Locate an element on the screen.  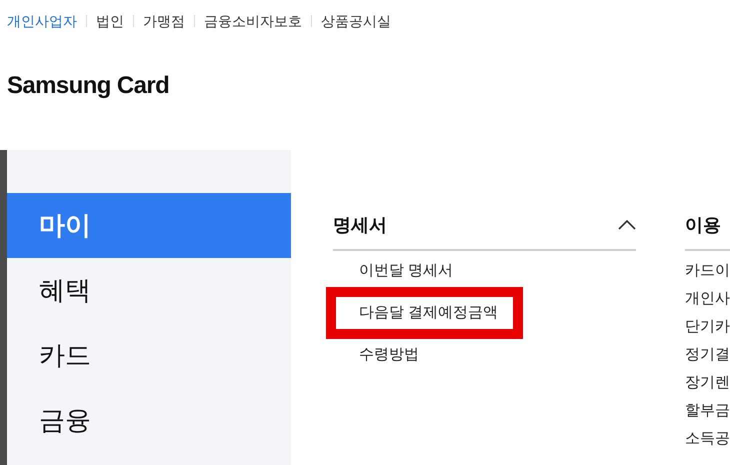
menu-link: 이번달 명세서 is located at coordinates (497, 271).